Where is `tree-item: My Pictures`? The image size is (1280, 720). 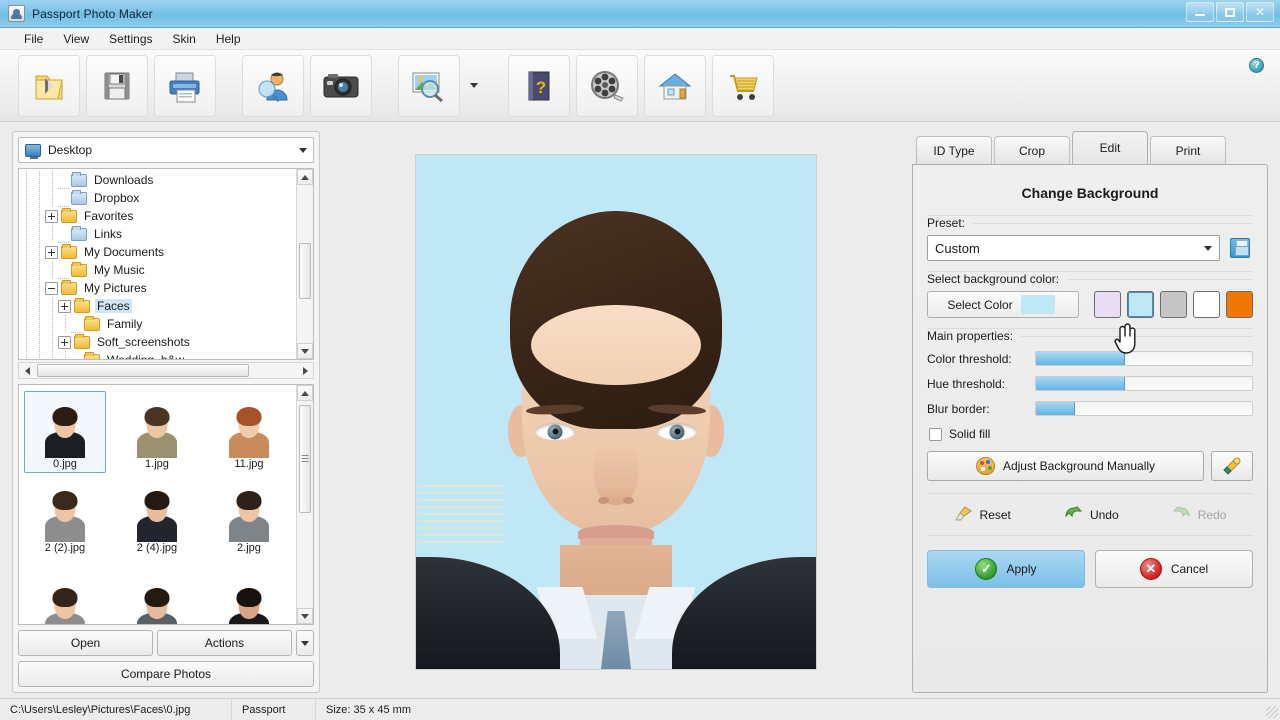
tree-item: My Pictures is located at coordinates (157, 288).